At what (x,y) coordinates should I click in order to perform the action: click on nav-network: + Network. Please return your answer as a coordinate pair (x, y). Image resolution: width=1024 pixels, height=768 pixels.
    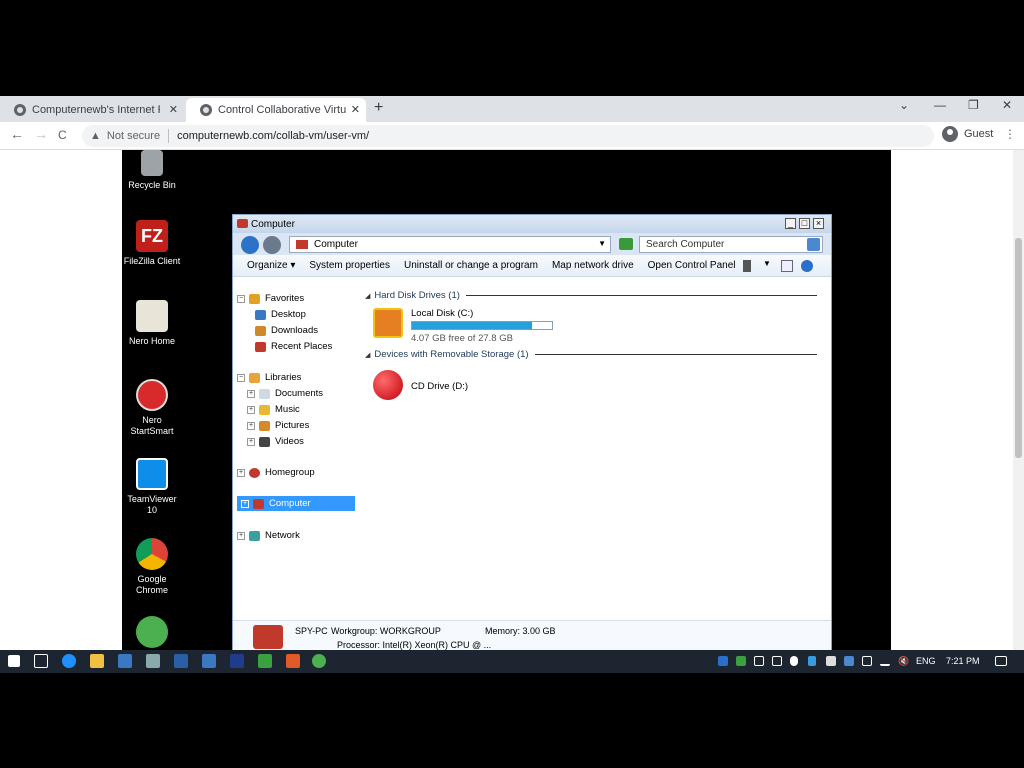
    Looking at the image, I should click on (268, 535).